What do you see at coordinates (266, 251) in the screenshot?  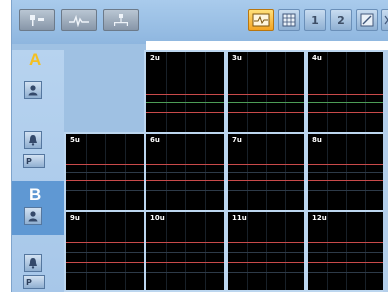 I see `channel-cell: 11u` at bounding box center [266, 251].